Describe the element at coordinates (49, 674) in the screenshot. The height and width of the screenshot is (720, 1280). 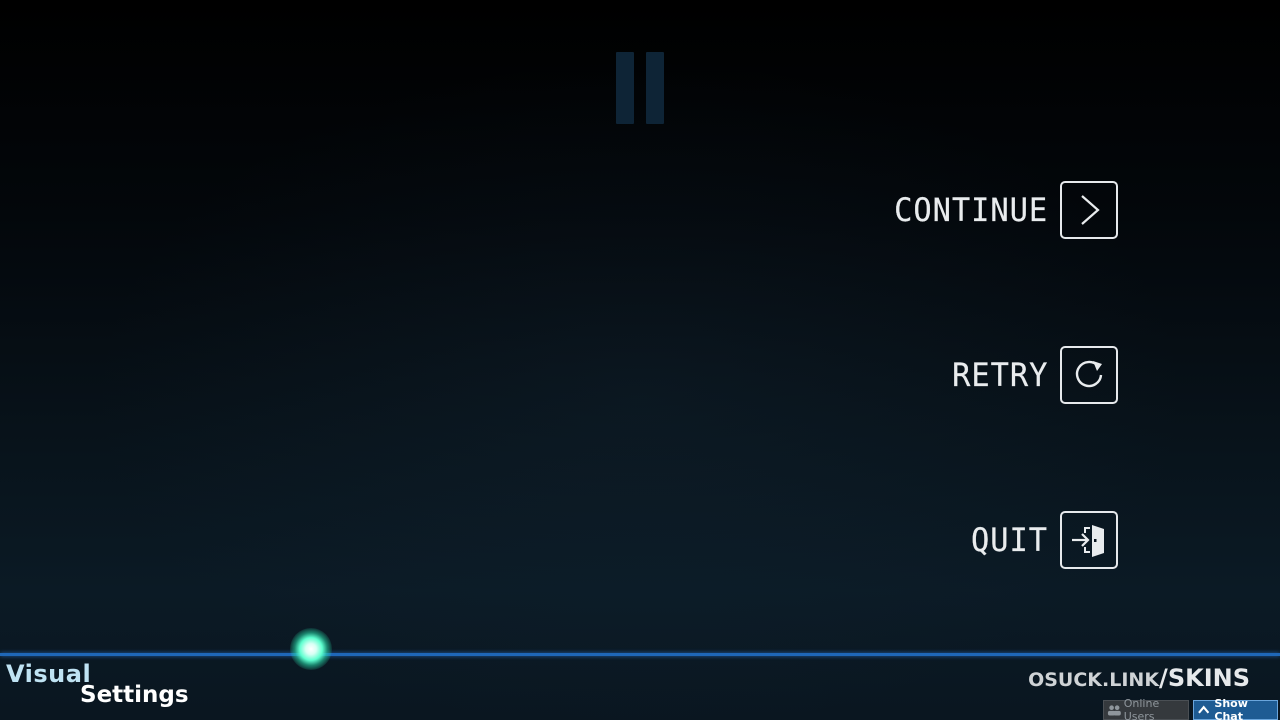
I see `visual-settings-label-line1: Visual` at that location.